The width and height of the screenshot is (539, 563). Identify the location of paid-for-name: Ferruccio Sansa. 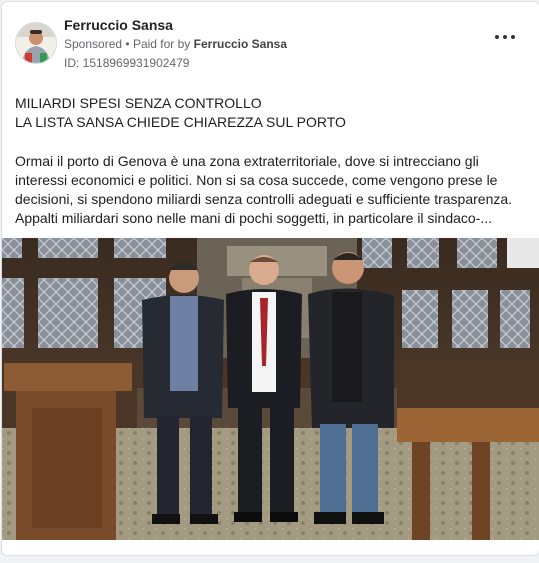
(240, 44).